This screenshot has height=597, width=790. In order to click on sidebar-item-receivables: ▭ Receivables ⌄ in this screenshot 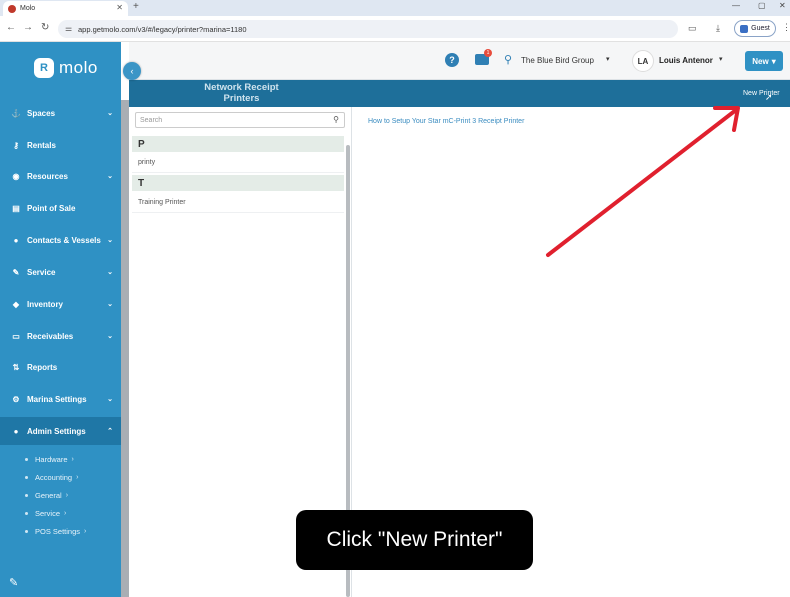, I will do `click(60, 336)`.